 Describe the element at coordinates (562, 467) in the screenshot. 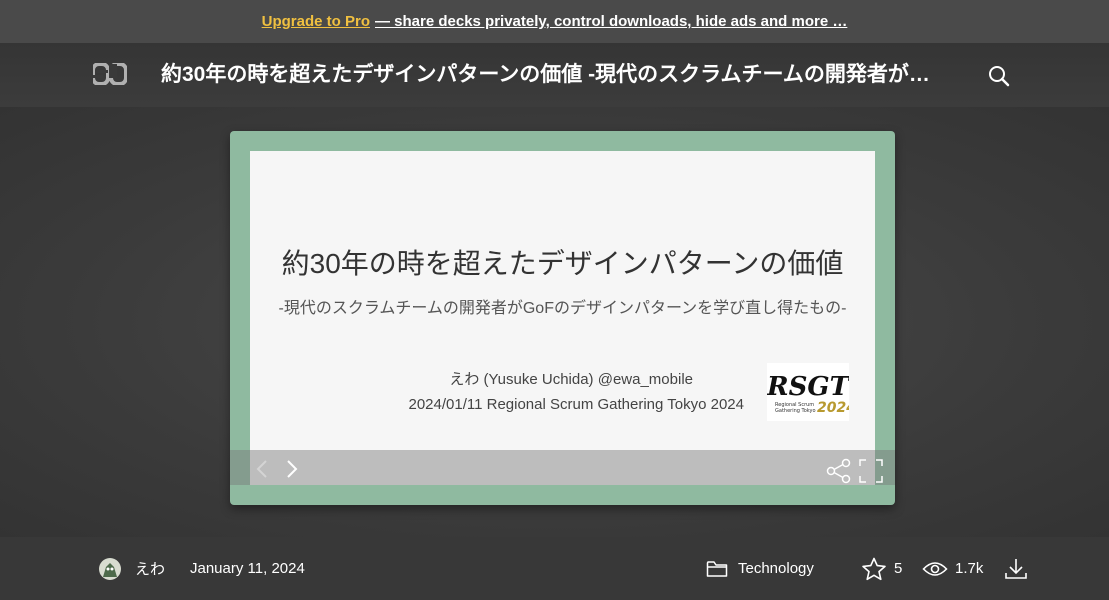

I see `slide-controls-bar` at that location.